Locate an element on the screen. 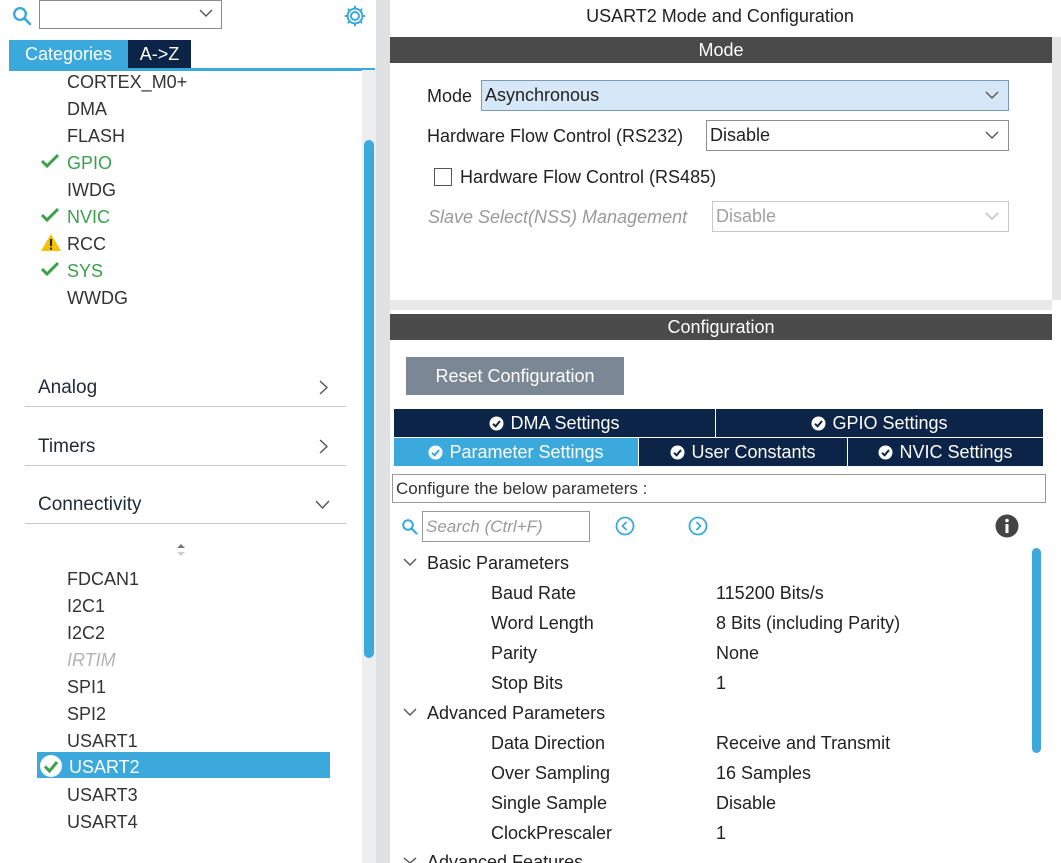 Image resolution: width=1061 pixels, height=863 pixels. peripheral-search-input is located at coordinates (130, 14).